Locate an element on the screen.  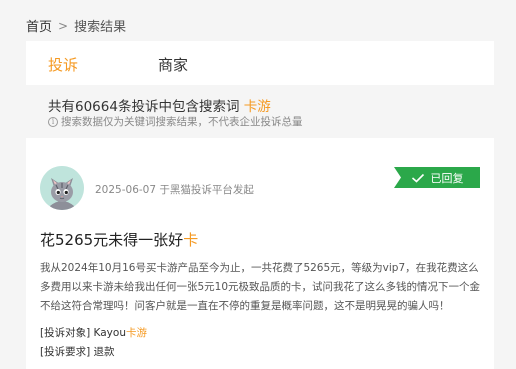
summary-note: i 搜索数据仅为关键词搜索结果，不代表企业投诉总量 is located at coordinates (175, 121).